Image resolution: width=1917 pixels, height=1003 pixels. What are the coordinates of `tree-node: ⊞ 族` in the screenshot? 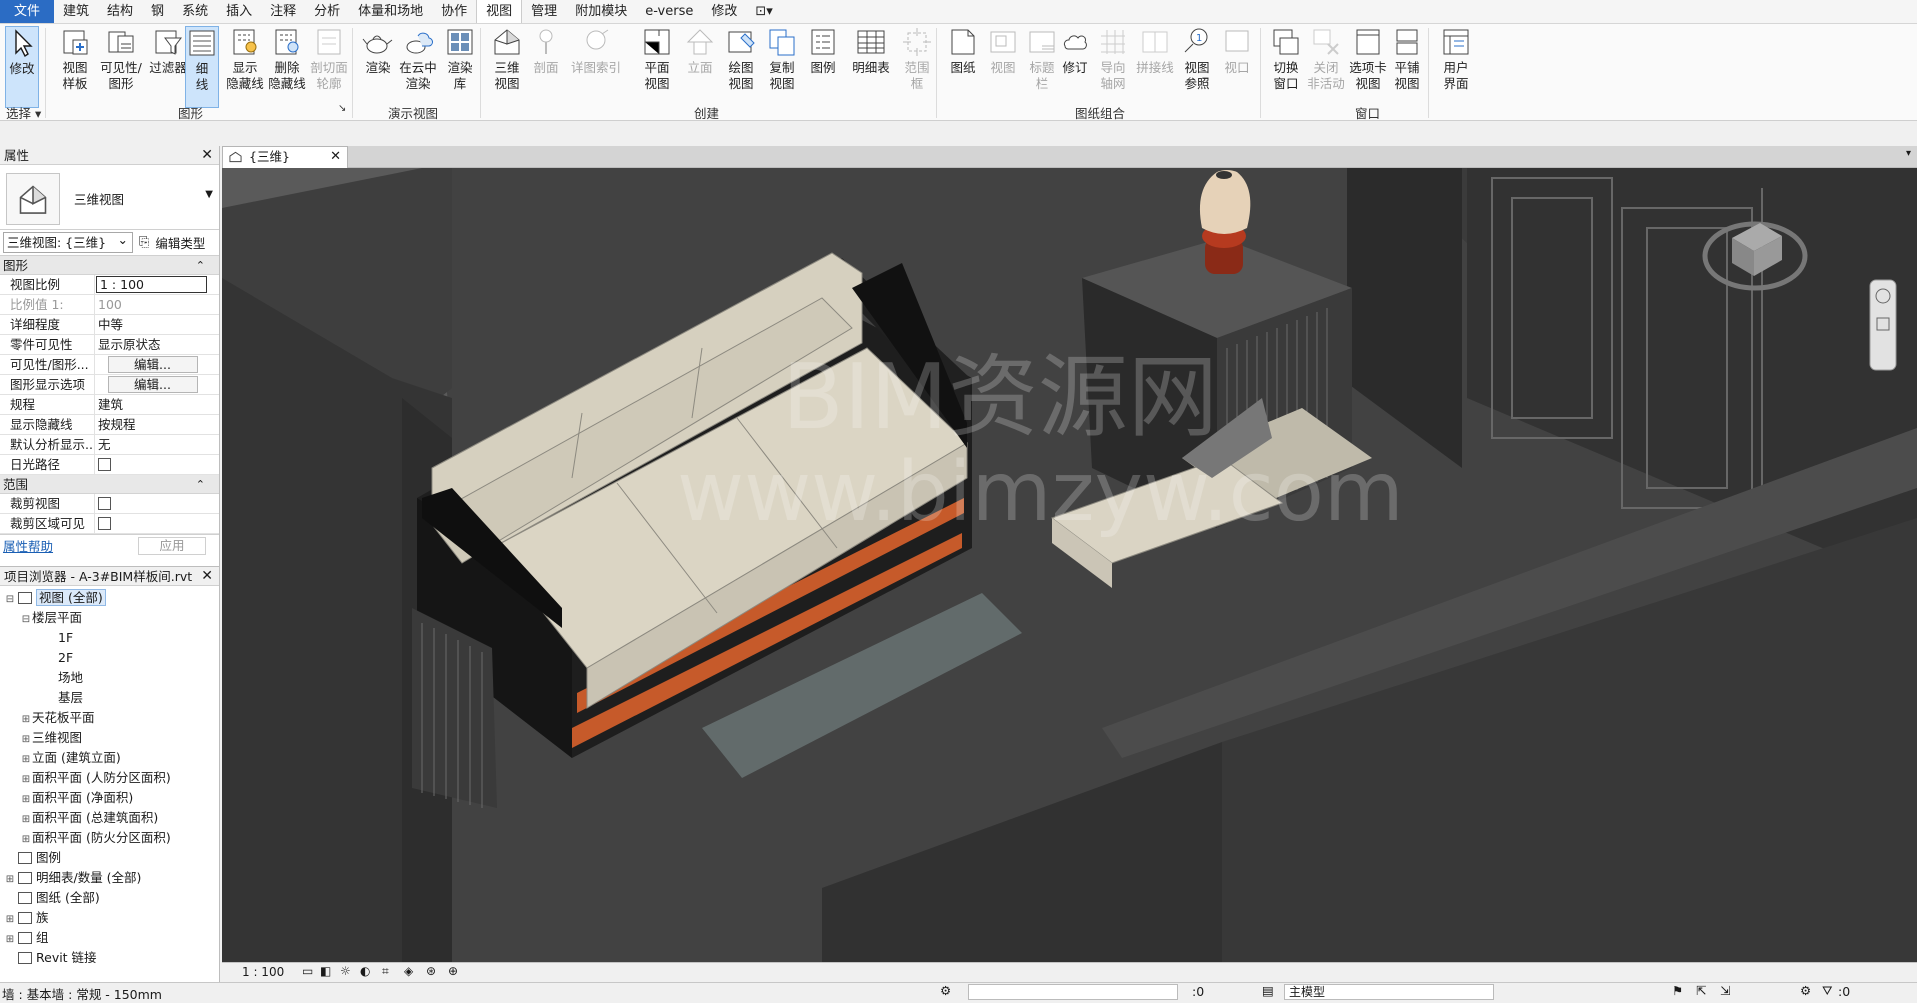 It's located at (109, 918).